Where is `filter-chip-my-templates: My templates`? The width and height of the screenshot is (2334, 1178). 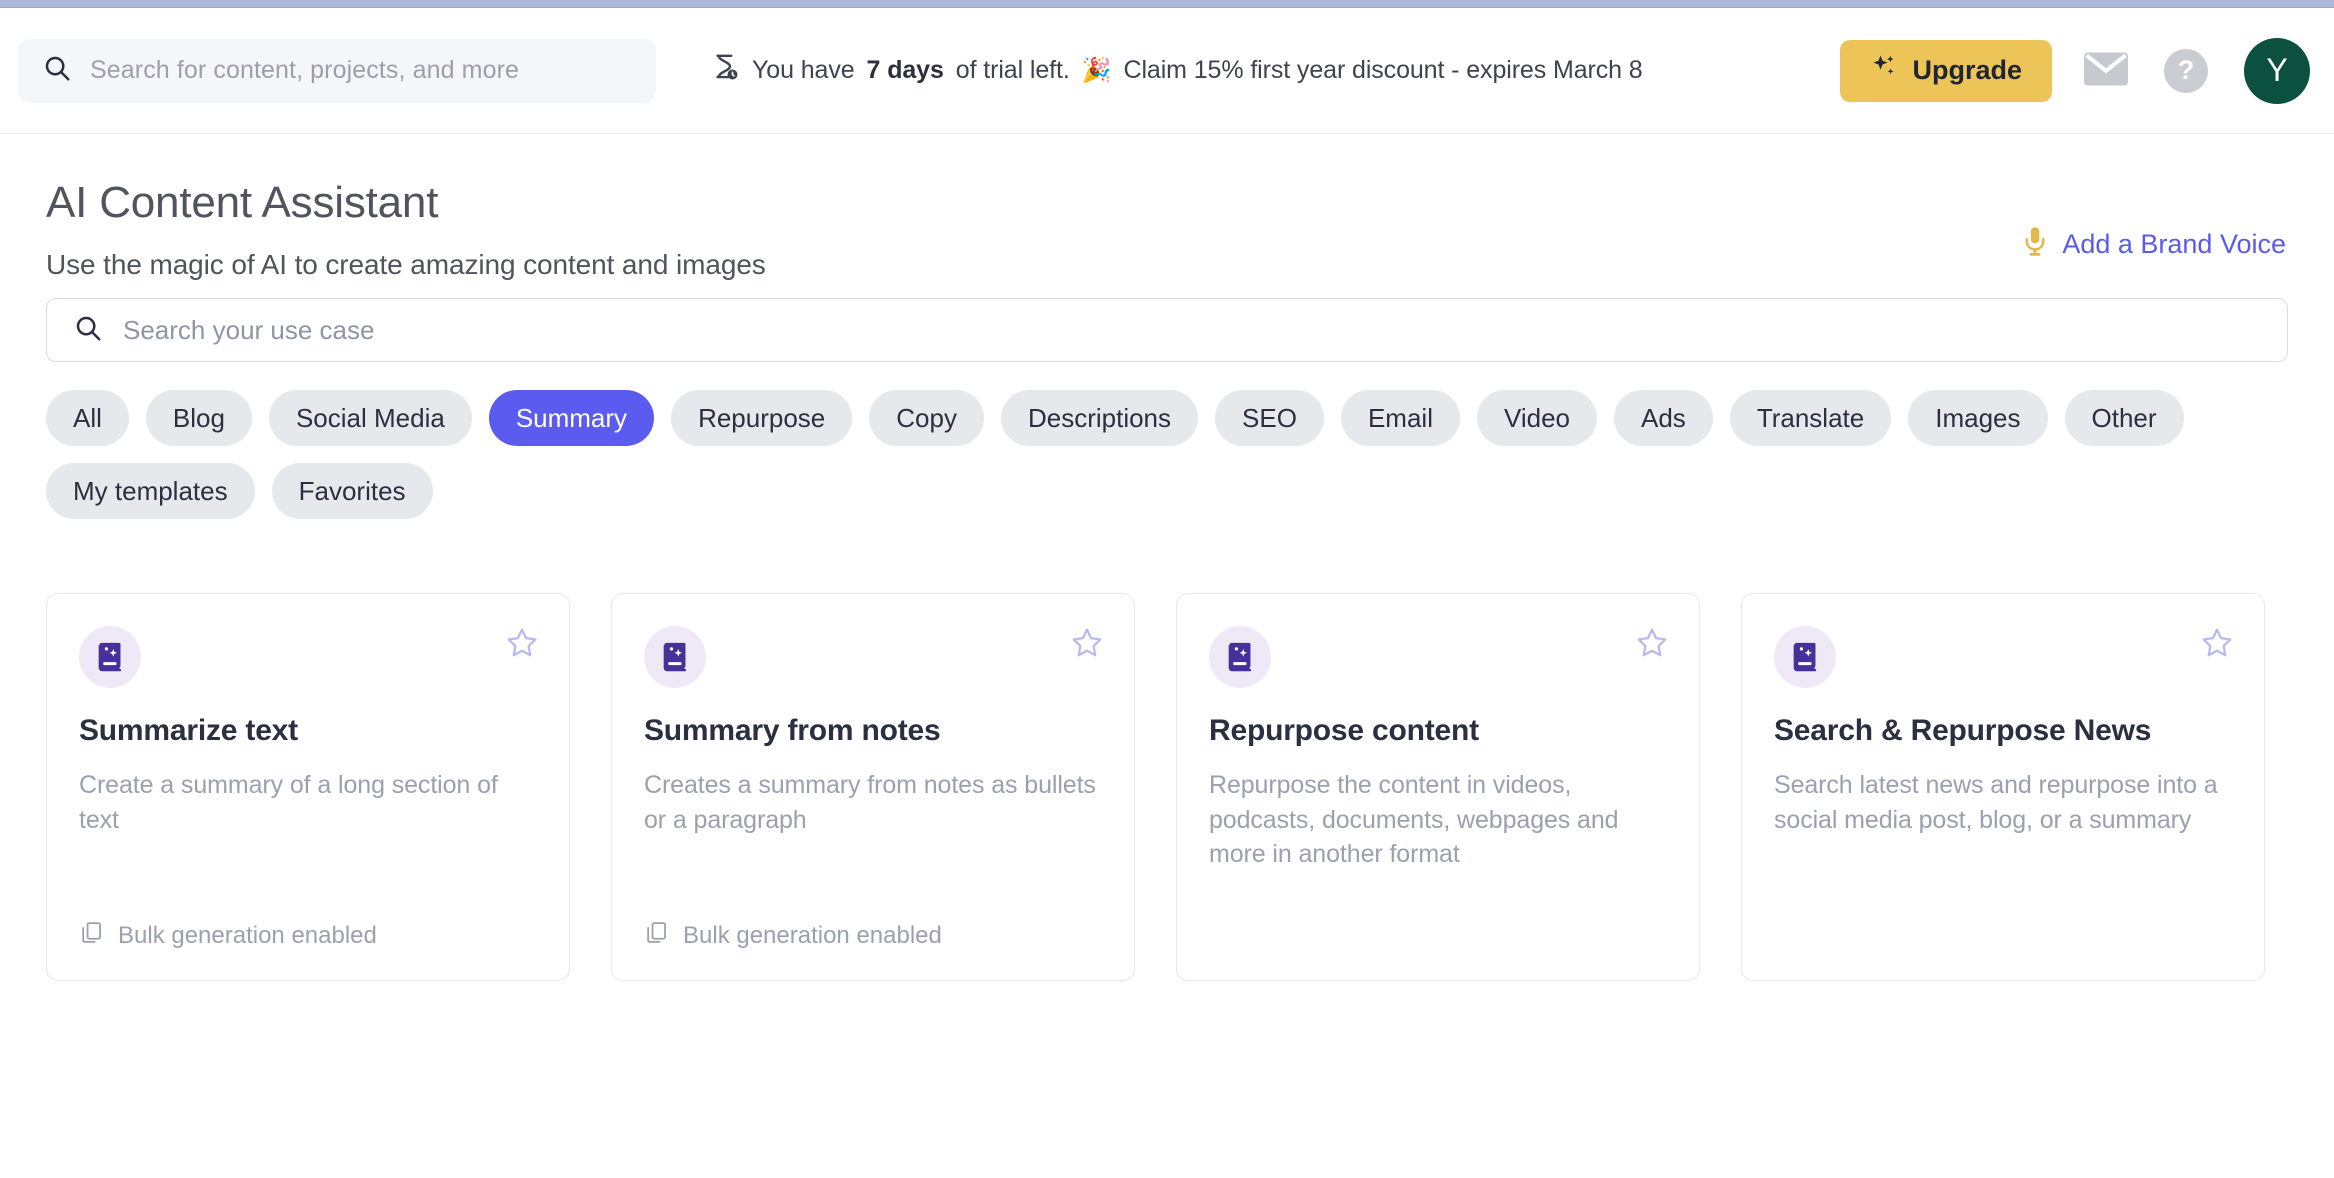
filter-chip-my-templates: My templates is located at coordinates (150, 491).